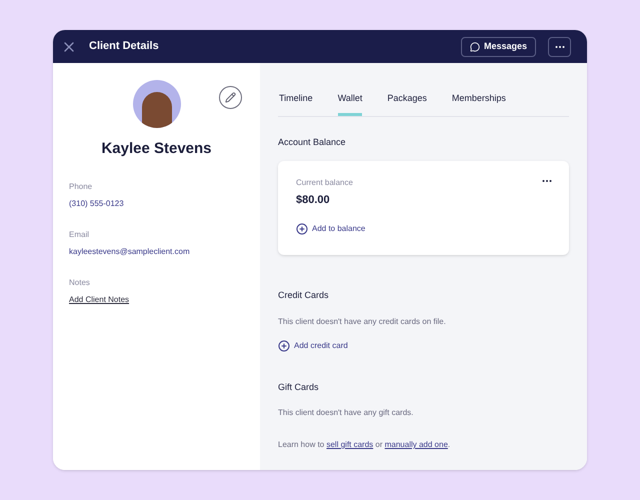 This screenshot has width=640, height=500. Describe the element at coordinates (313, 200) in the screenshot. I see `balance-amount: $80.00` at that location.